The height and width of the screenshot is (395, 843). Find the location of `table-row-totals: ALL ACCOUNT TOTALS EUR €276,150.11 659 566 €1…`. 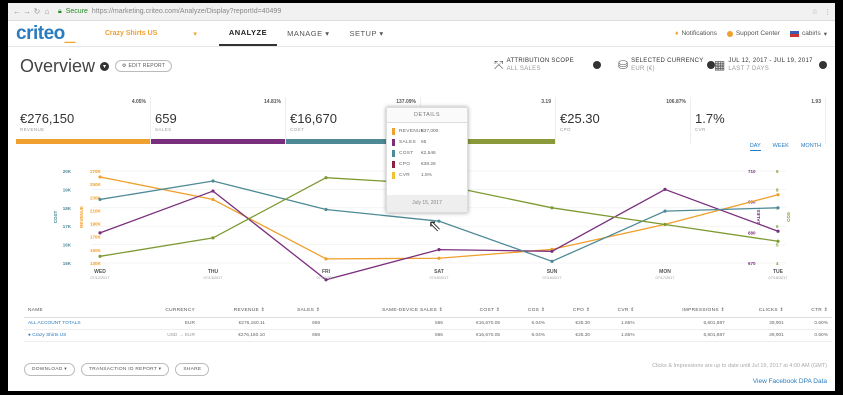

table-row-totals: ALL ACCOUNT TOTALS EUR €276,150.11 659 566 €1… is located at coordinates (428, 323).